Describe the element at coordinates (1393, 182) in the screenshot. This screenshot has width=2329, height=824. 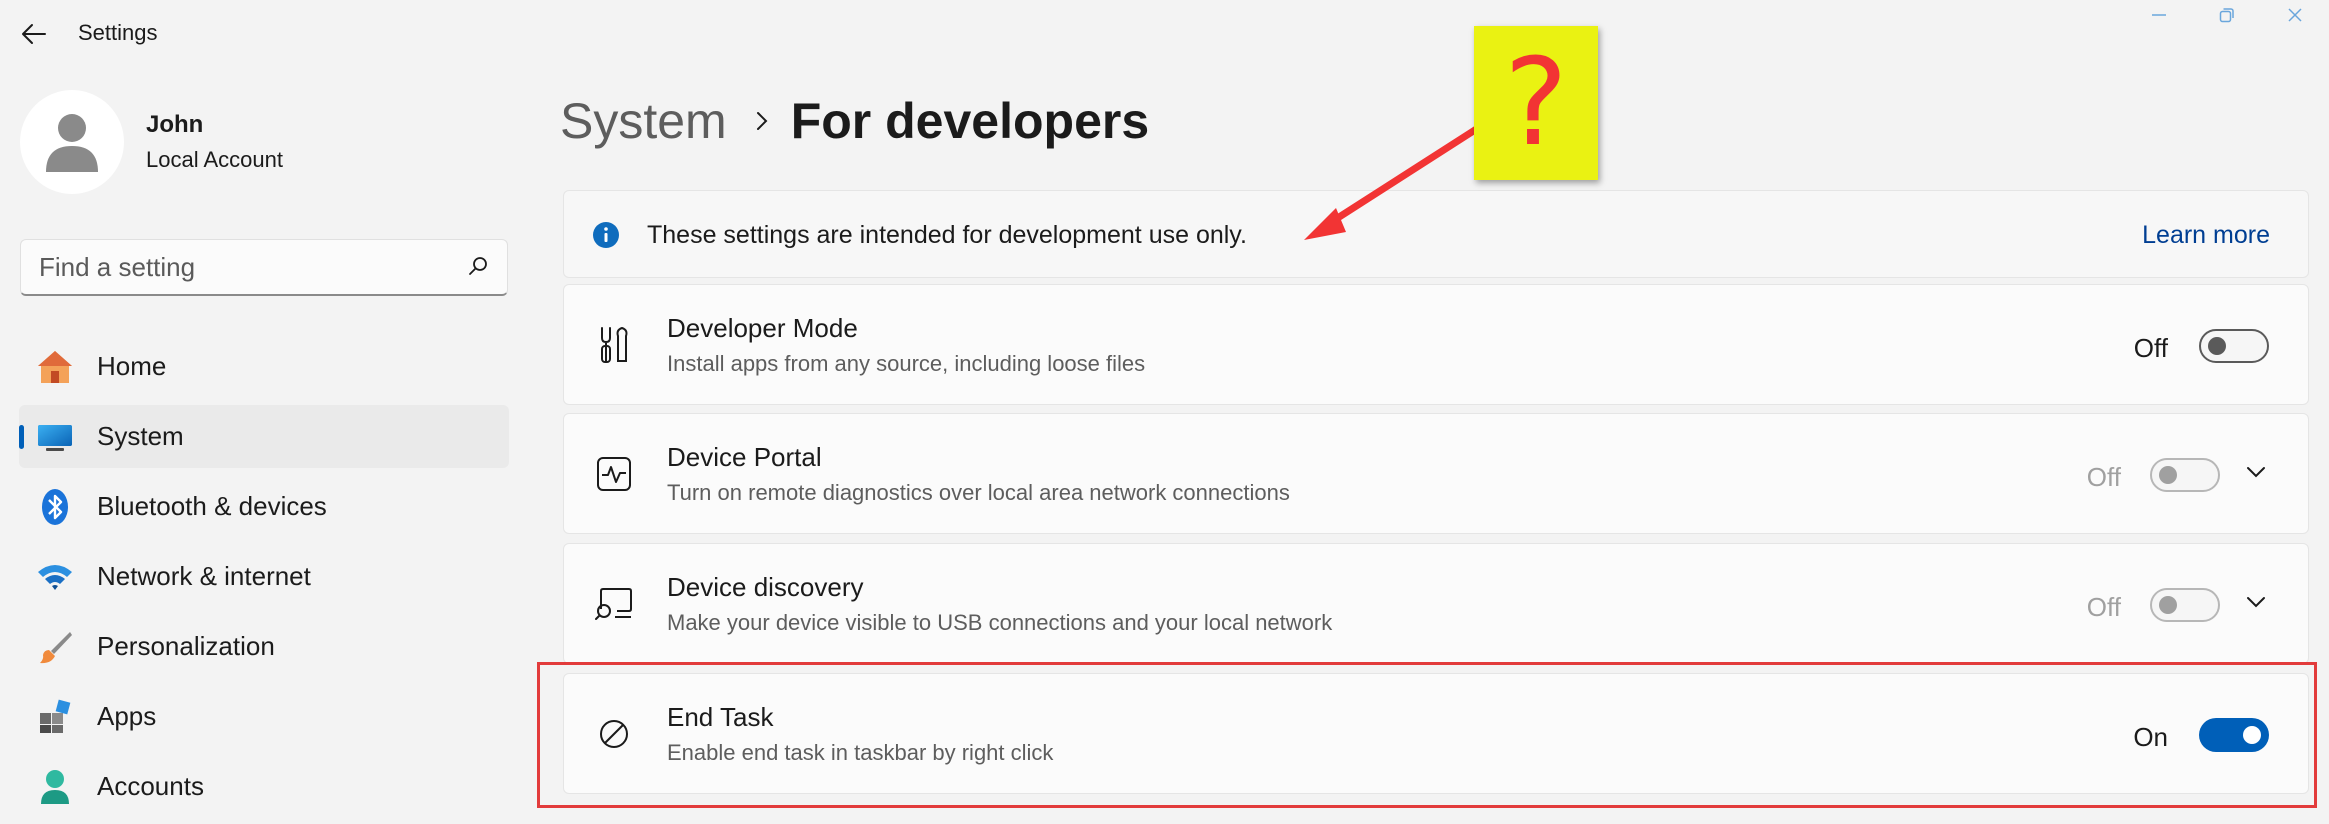
I see `annotation-arrow-icon` at that location.